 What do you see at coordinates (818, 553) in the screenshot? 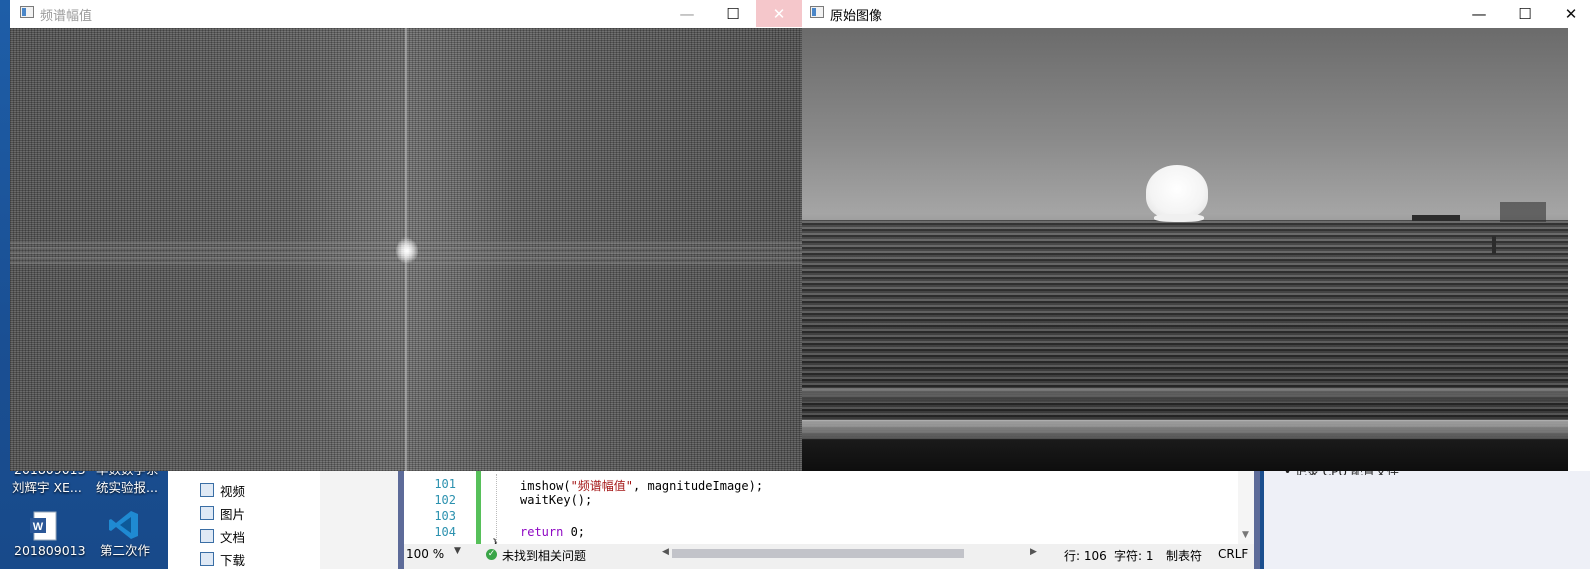
I see `horizontal-scroll-thumb` at bounding box center [818, 553].